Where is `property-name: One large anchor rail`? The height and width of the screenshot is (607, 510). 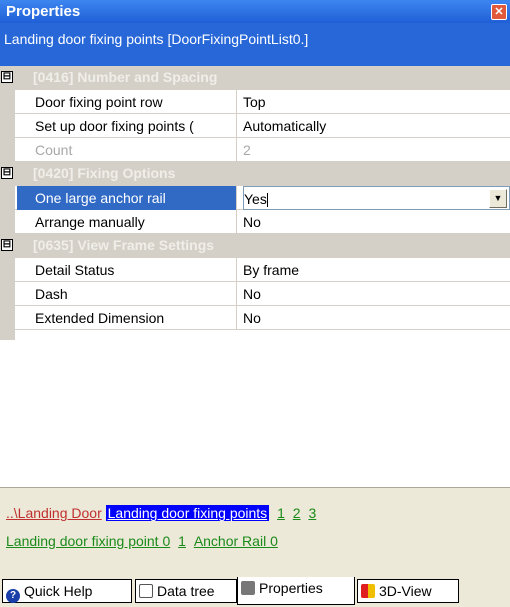
property-name: One large anchor rail is located at coordinates (127, 198).